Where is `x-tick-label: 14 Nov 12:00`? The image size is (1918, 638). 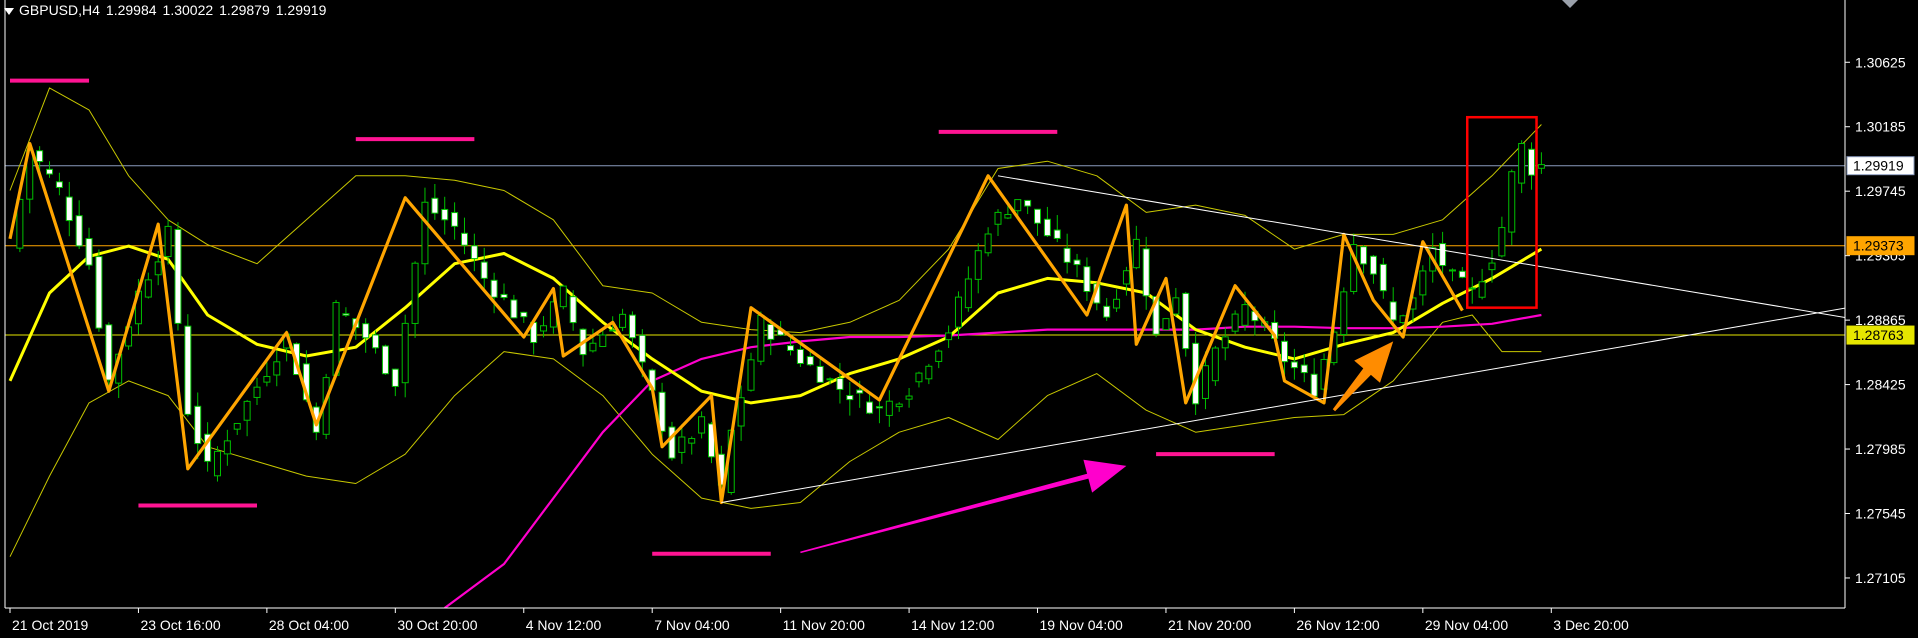
x-tick-label: 14 Nov 12:00 is located at coordinates (952, 625).